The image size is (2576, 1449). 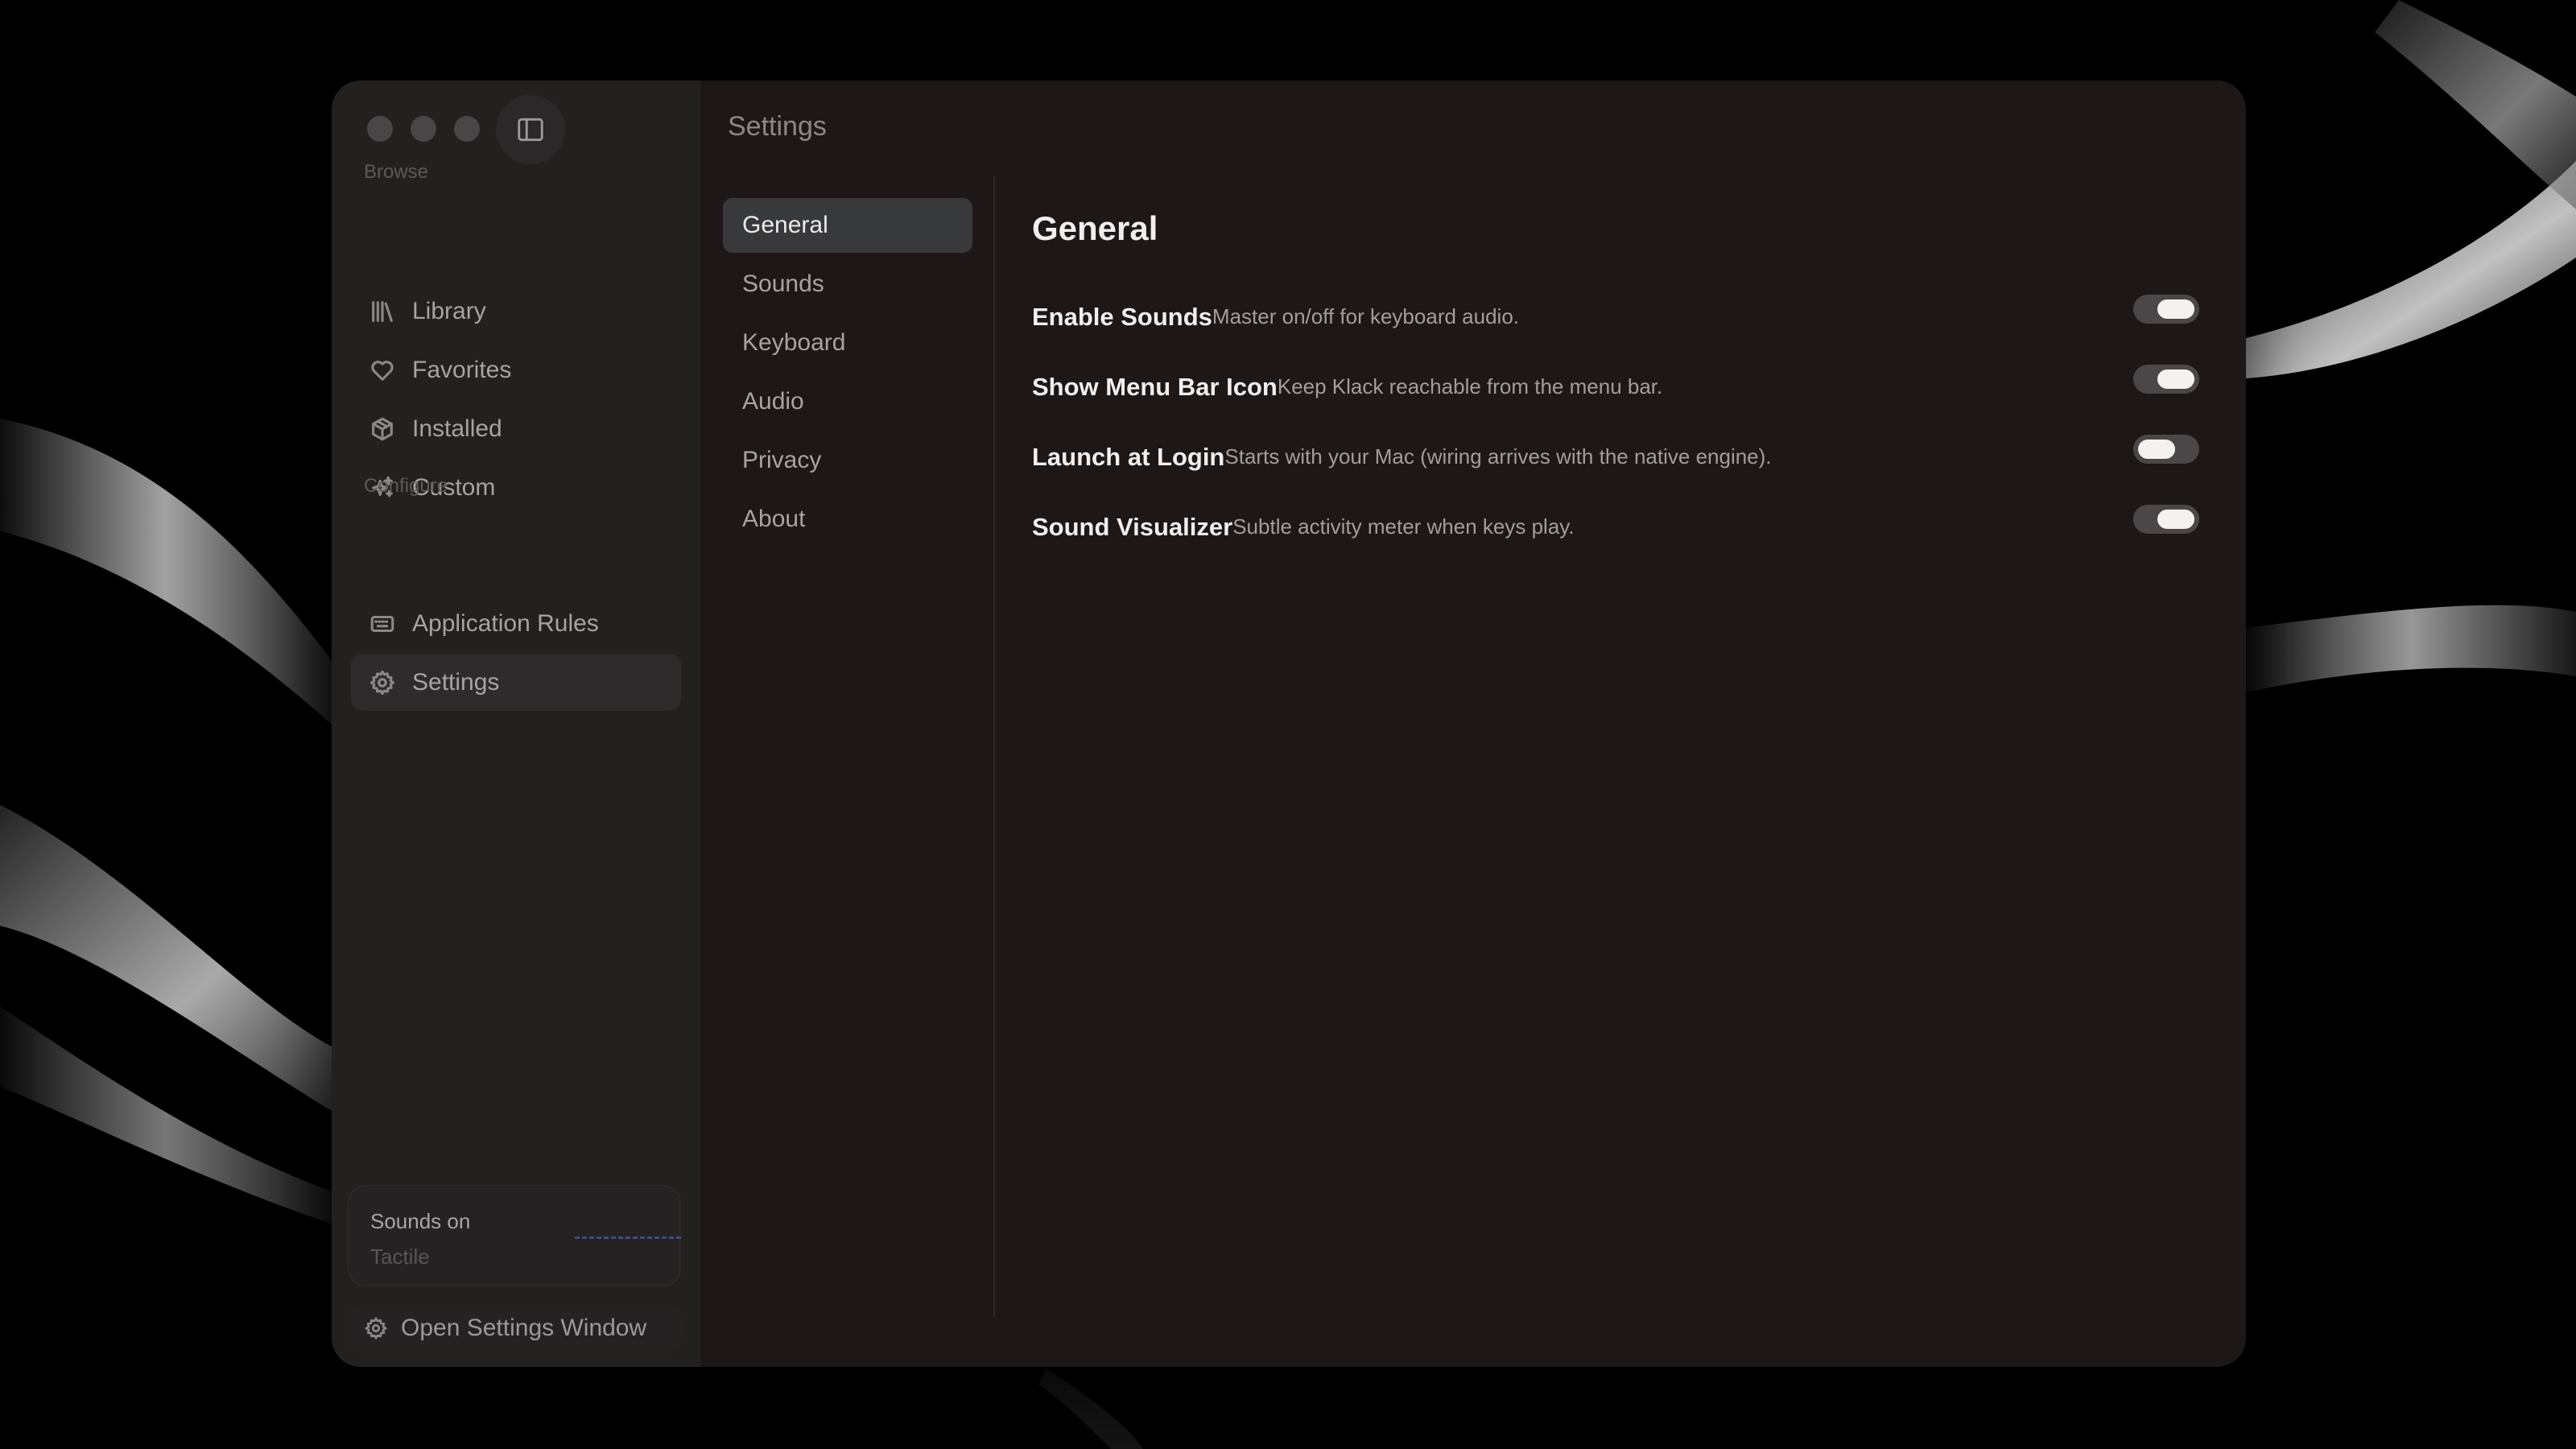 I want to click on open-settings-label: Open Settings Window, so click(x=524, y=1328).